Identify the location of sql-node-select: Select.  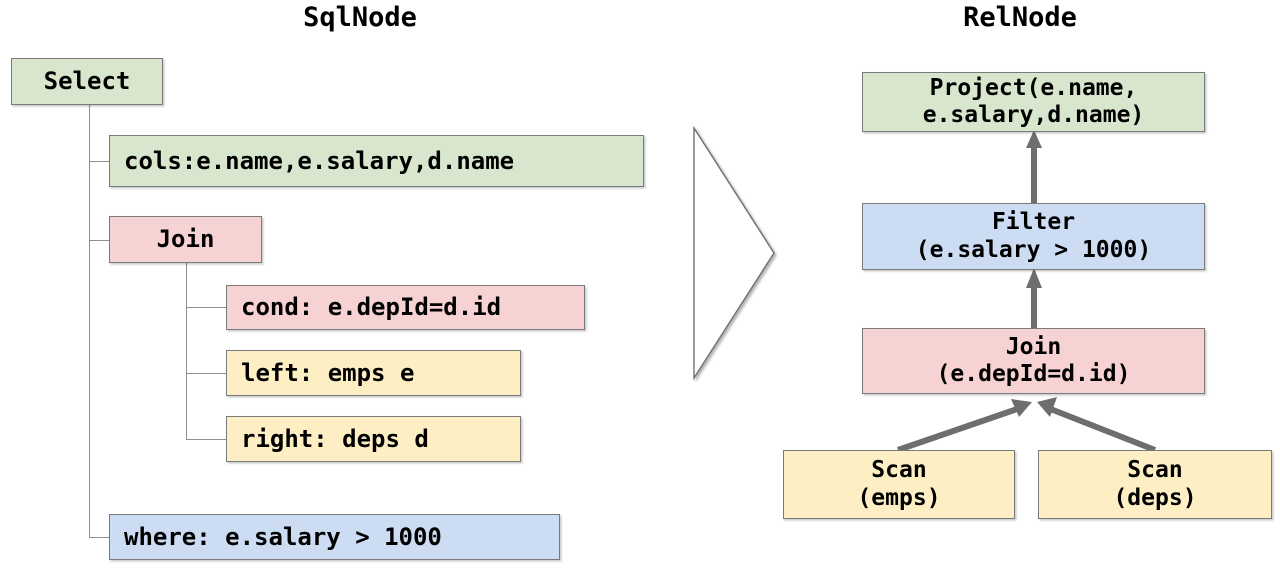
(87, 81).